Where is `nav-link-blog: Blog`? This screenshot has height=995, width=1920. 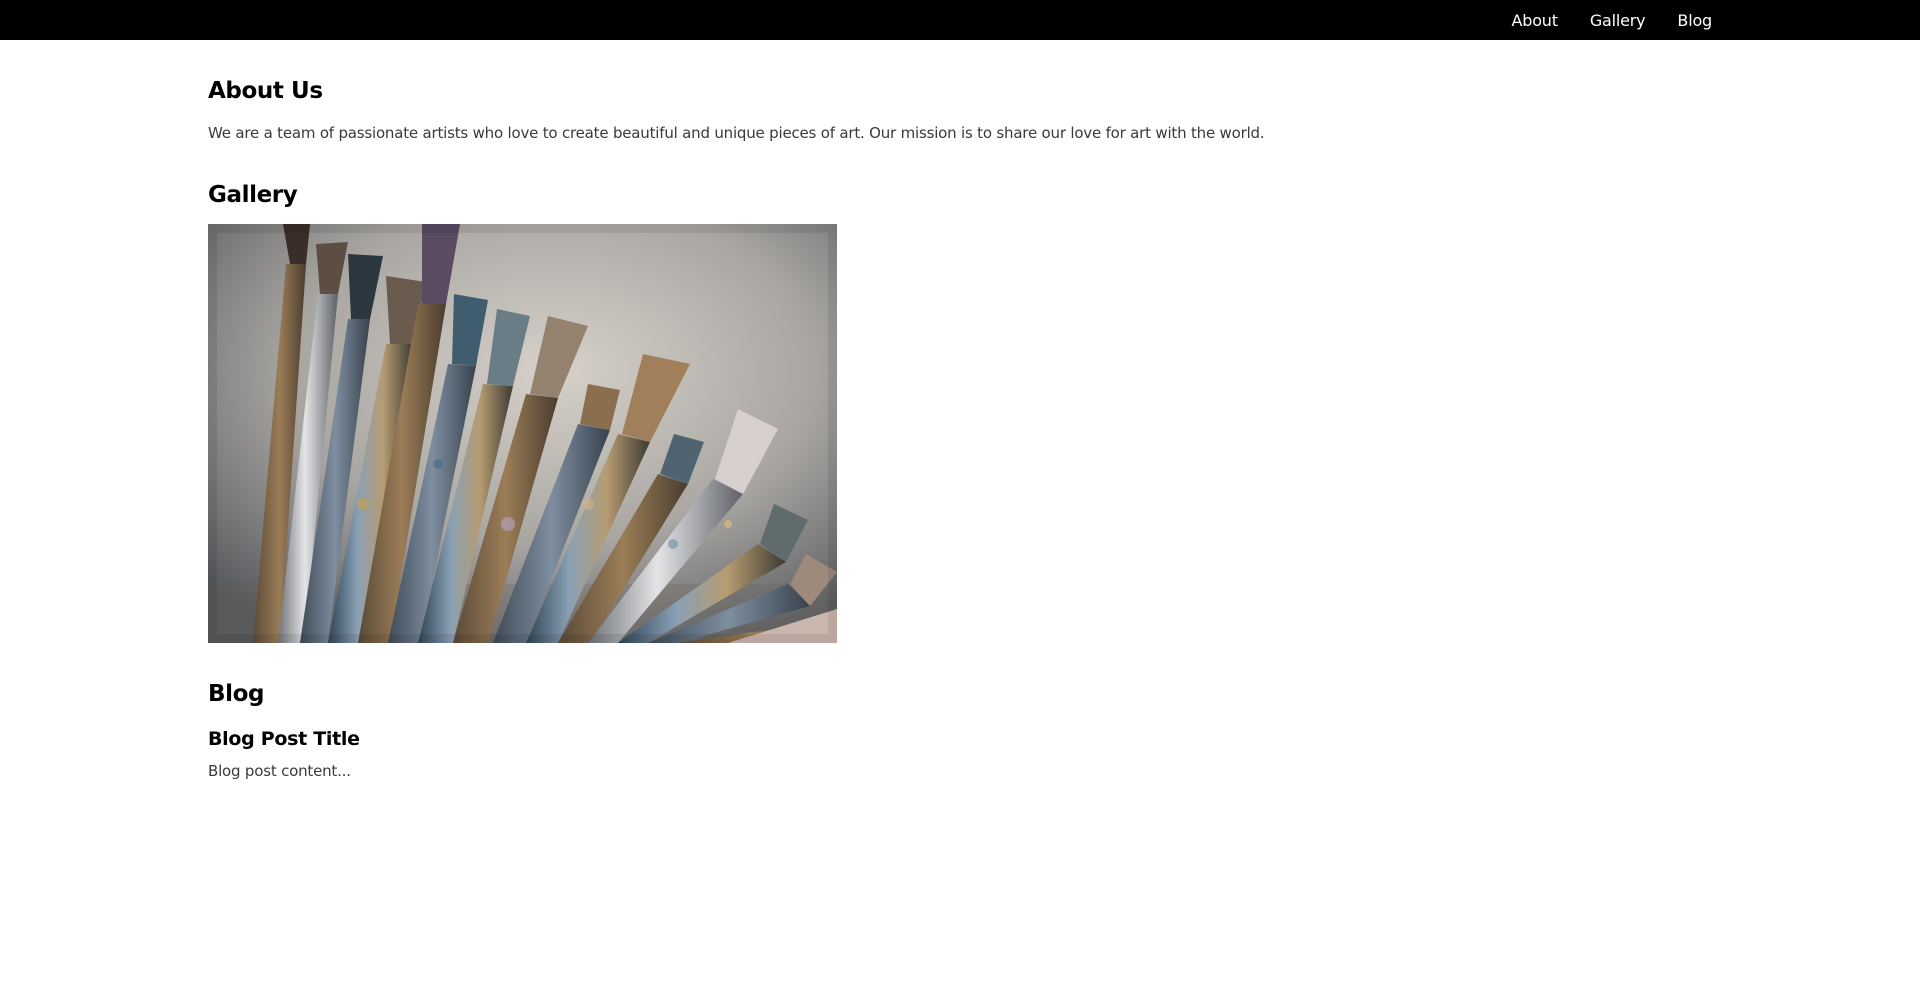 nav-link-blog: Blog is located at coordinates (1694, 20).